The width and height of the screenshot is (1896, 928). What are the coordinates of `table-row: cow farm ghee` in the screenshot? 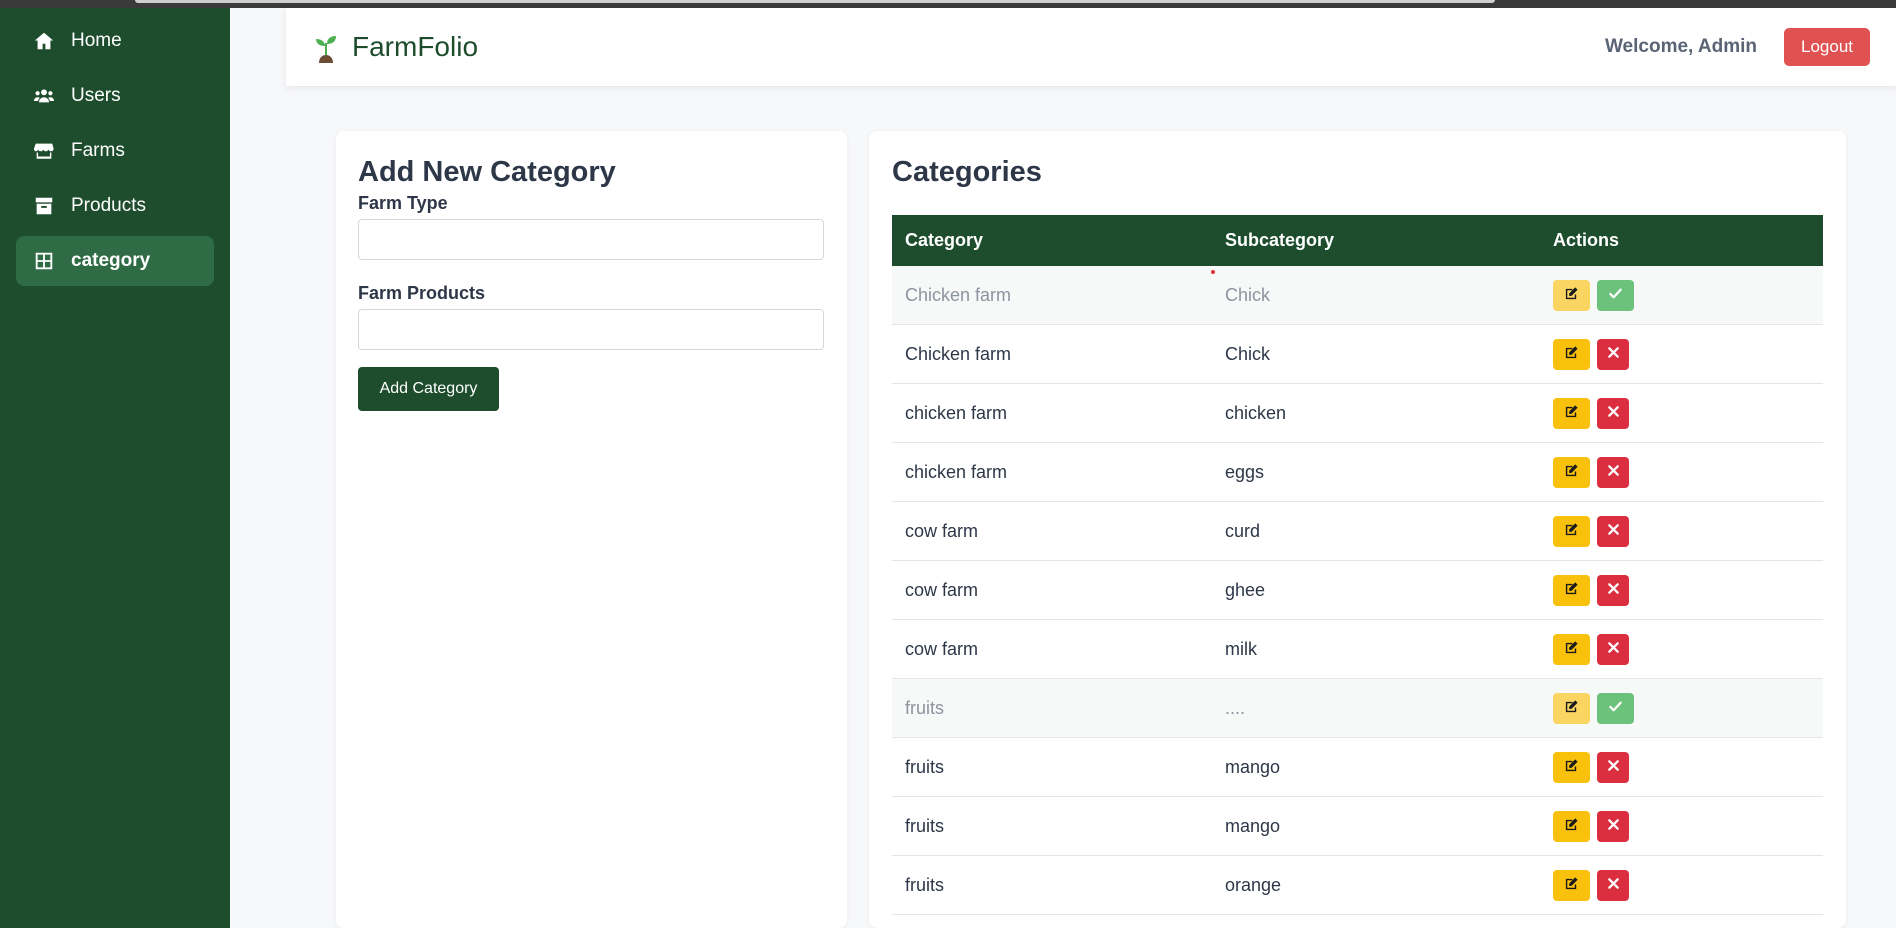 It's located at (1357, 590).